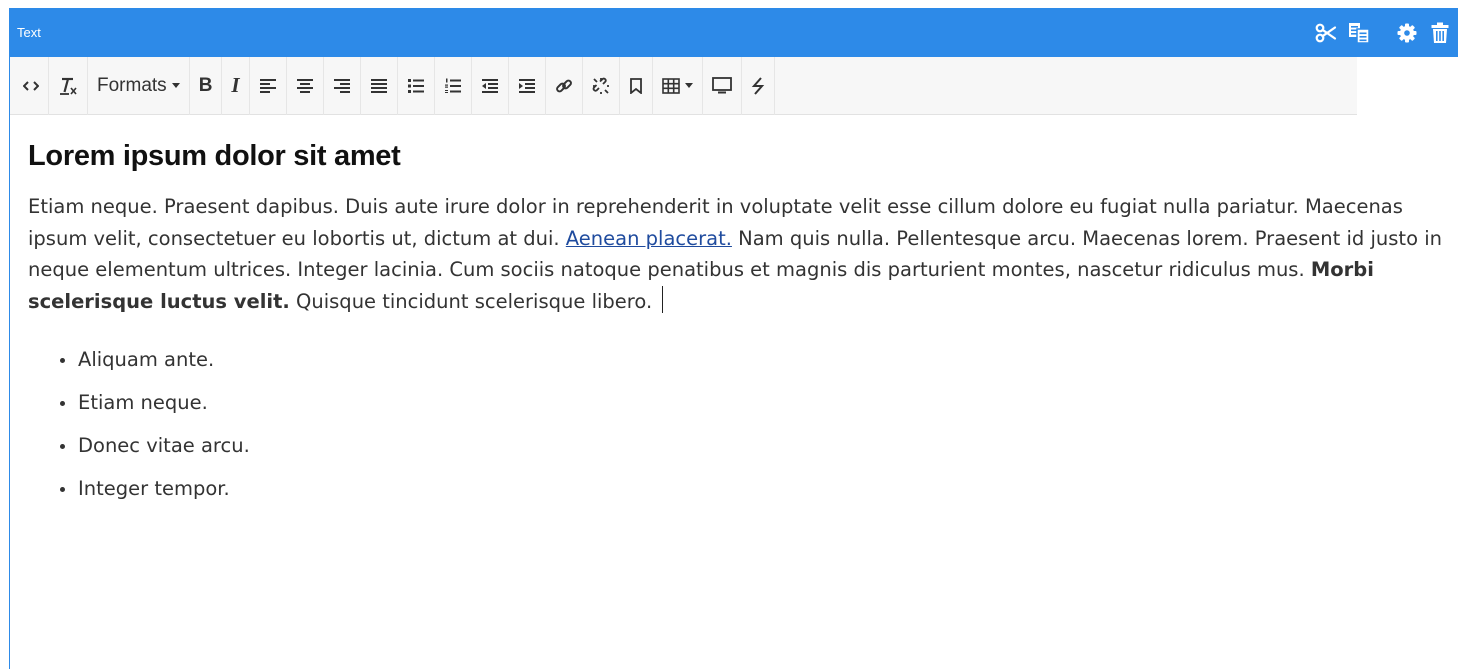  I want to click on unlink-button, so click(601, 85).